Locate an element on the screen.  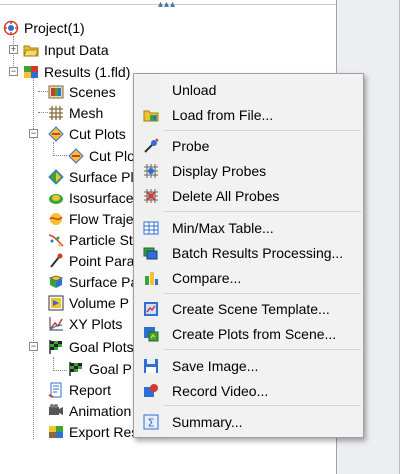
cut-plot-icon is located at coordinates (56, 134).